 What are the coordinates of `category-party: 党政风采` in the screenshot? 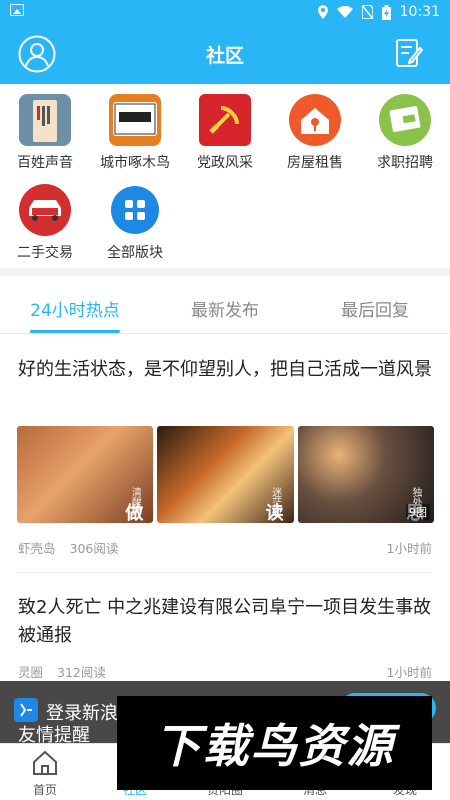 It's located at (225, 133).